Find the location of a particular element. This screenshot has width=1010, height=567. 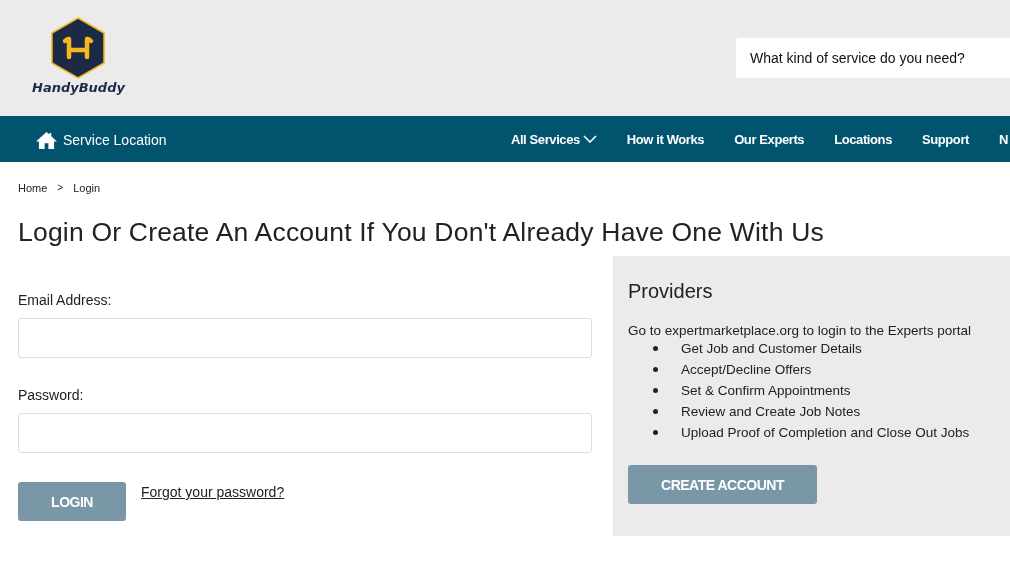

forgot-password-link: Forgot your password? is located at coordinates (213, 492).